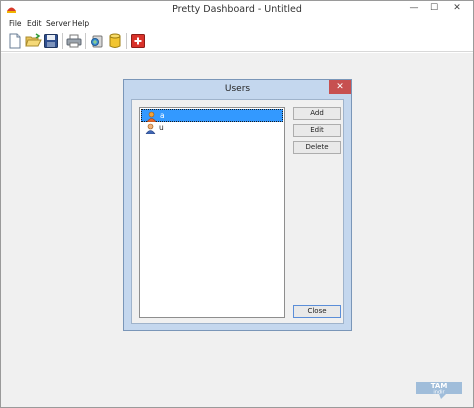 Image resolution: width=474 pixels, height=408 pixels. I want to click on window-close-button: ✕, so click(457, 8).